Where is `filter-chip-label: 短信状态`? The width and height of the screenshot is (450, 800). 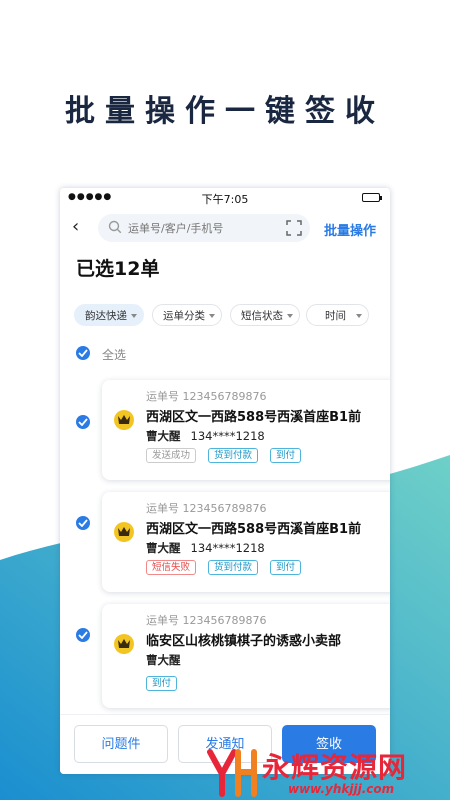 filter-chip-label: 短信状态 is located at coordinates (262, 316).